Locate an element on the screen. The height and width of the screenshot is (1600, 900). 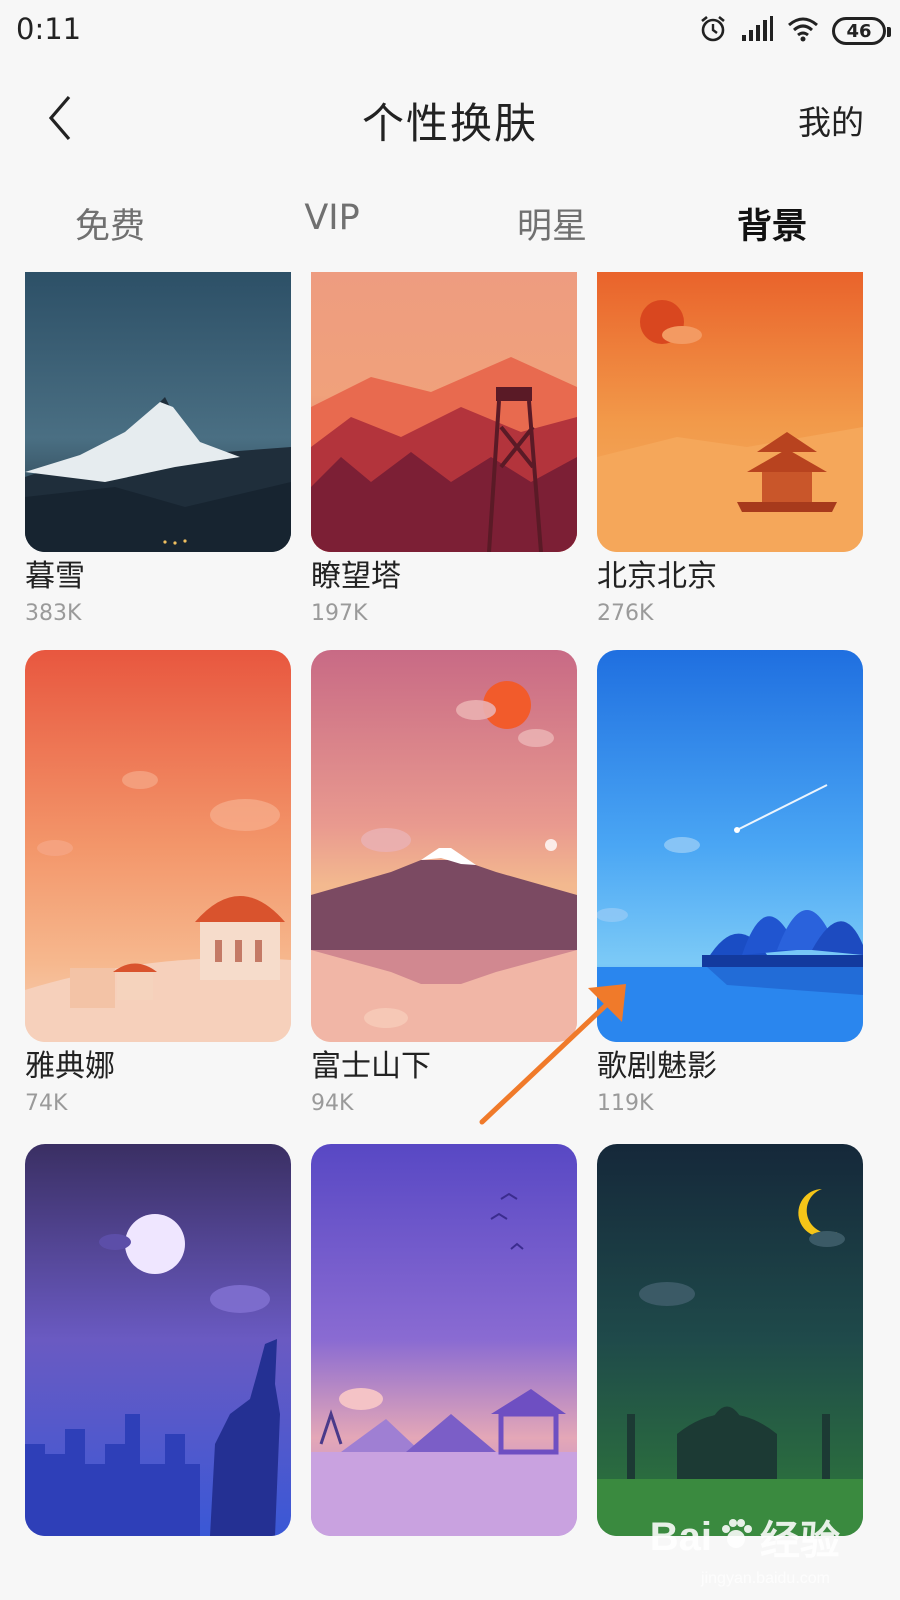
skin-name: 富士山下 is located at coordinates (371, 1066).